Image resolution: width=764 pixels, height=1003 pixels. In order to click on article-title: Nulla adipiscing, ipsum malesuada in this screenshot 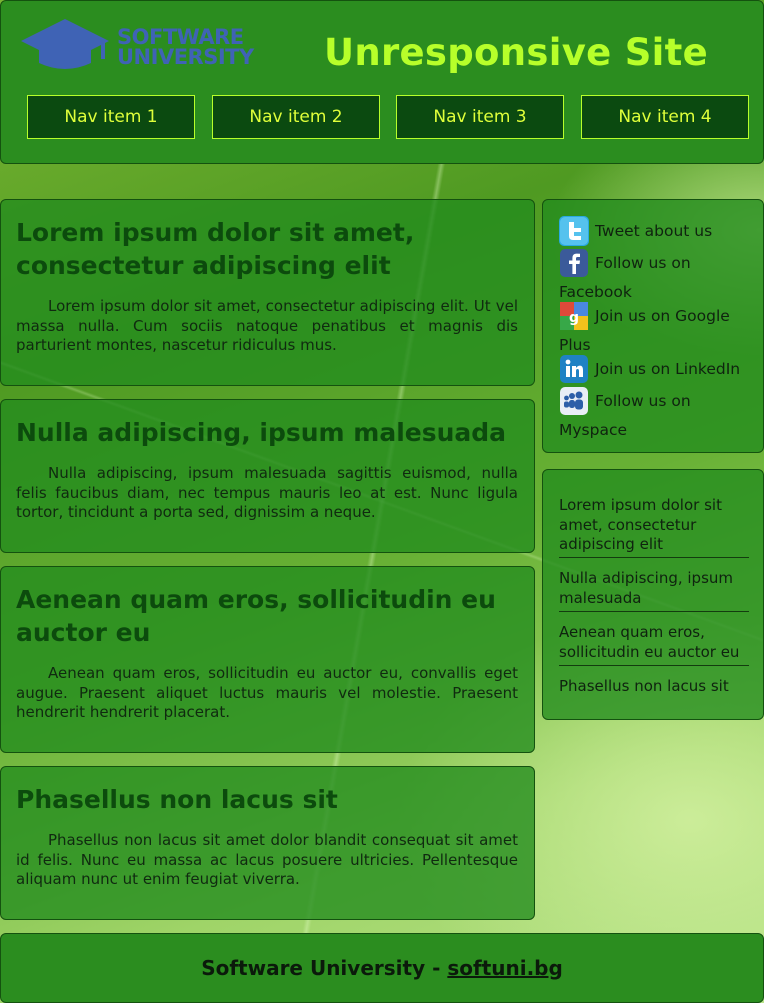, I will do `click(261, 432)`.